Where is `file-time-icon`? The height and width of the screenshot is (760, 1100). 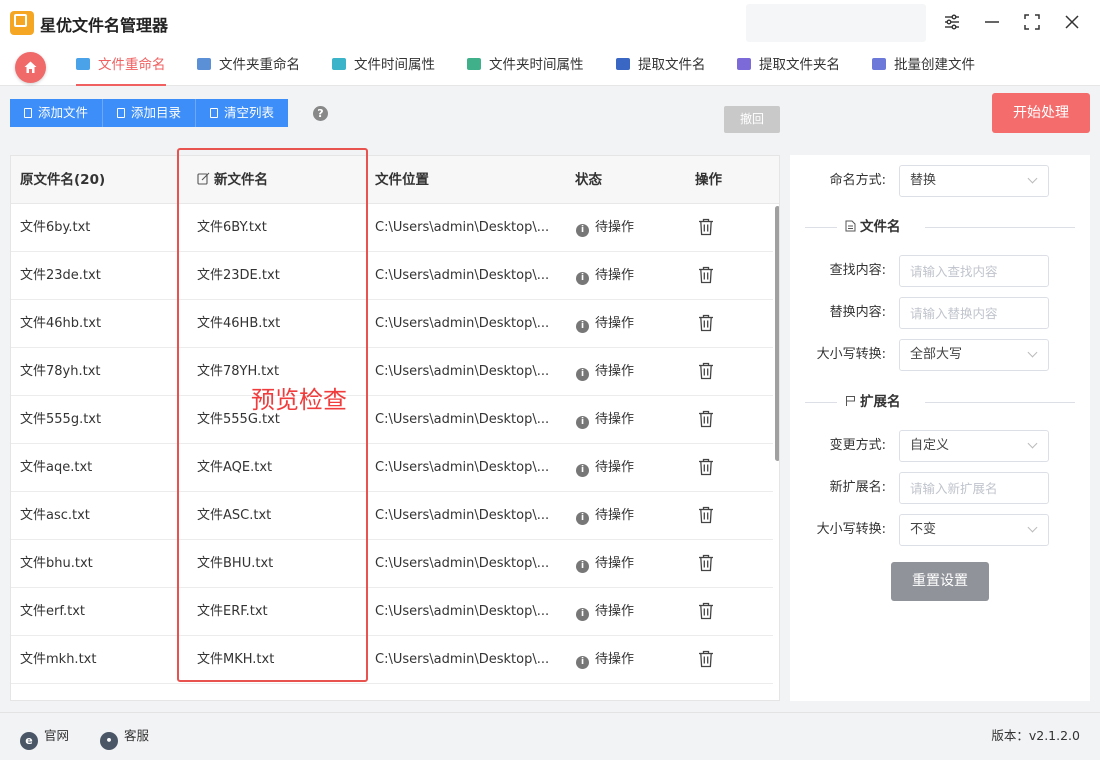
file-time-icon is located at coordinates (339, 64).